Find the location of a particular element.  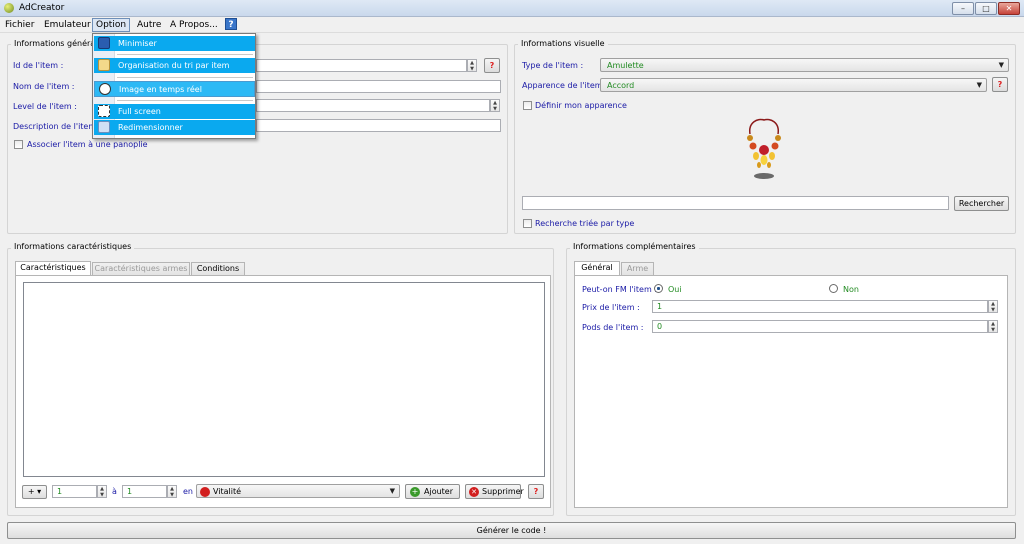

clock-icon is located at coordinates (105, 89).